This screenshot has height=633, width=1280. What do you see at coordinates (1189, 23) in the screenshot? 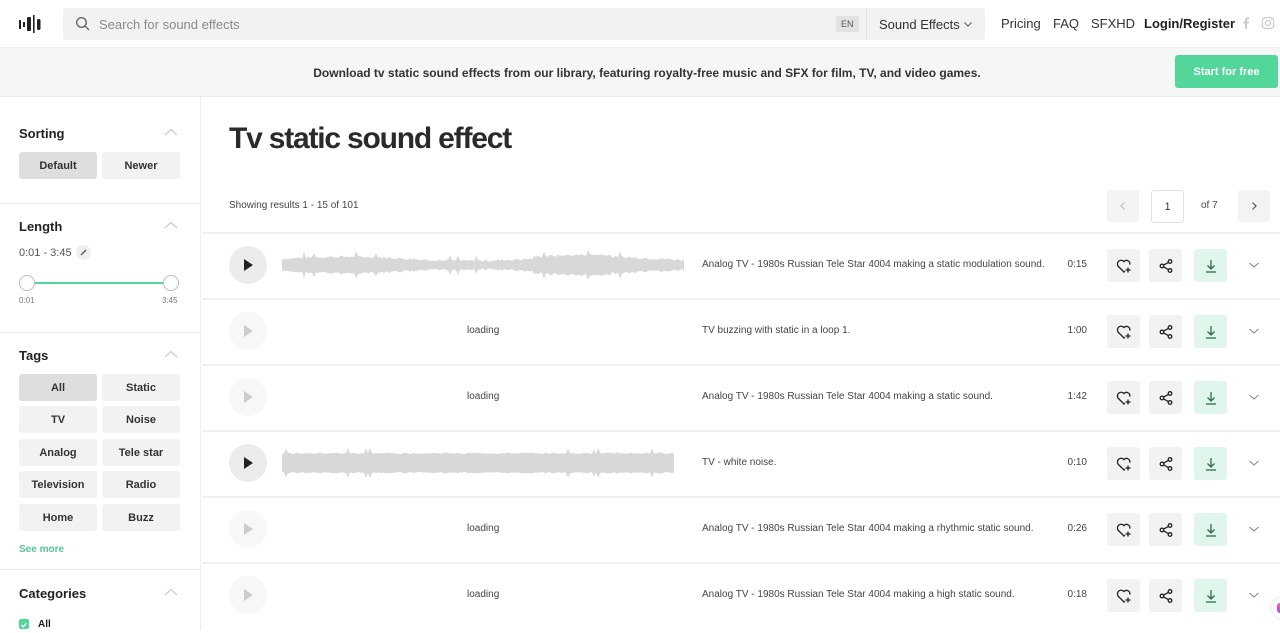
I see `login-register-link: Login/Register` at bounding box center [1189, 23].